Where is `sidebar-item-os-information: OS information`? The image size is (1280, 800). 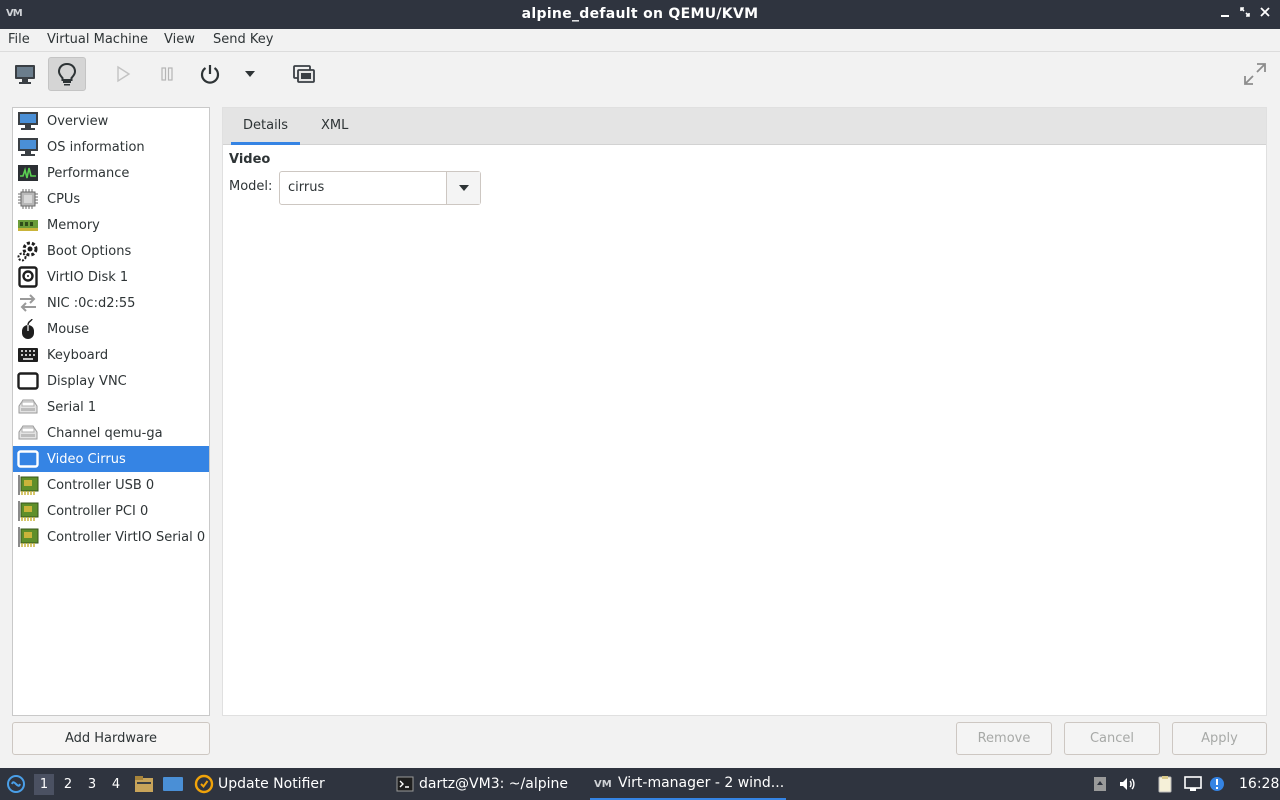
sidebar-item-os-information: OS information is located at coordinates (111, 147).